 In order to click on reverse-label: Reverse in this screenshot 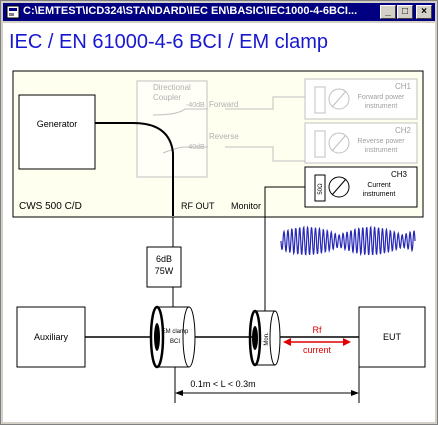, I will do `click(224, 136)`.